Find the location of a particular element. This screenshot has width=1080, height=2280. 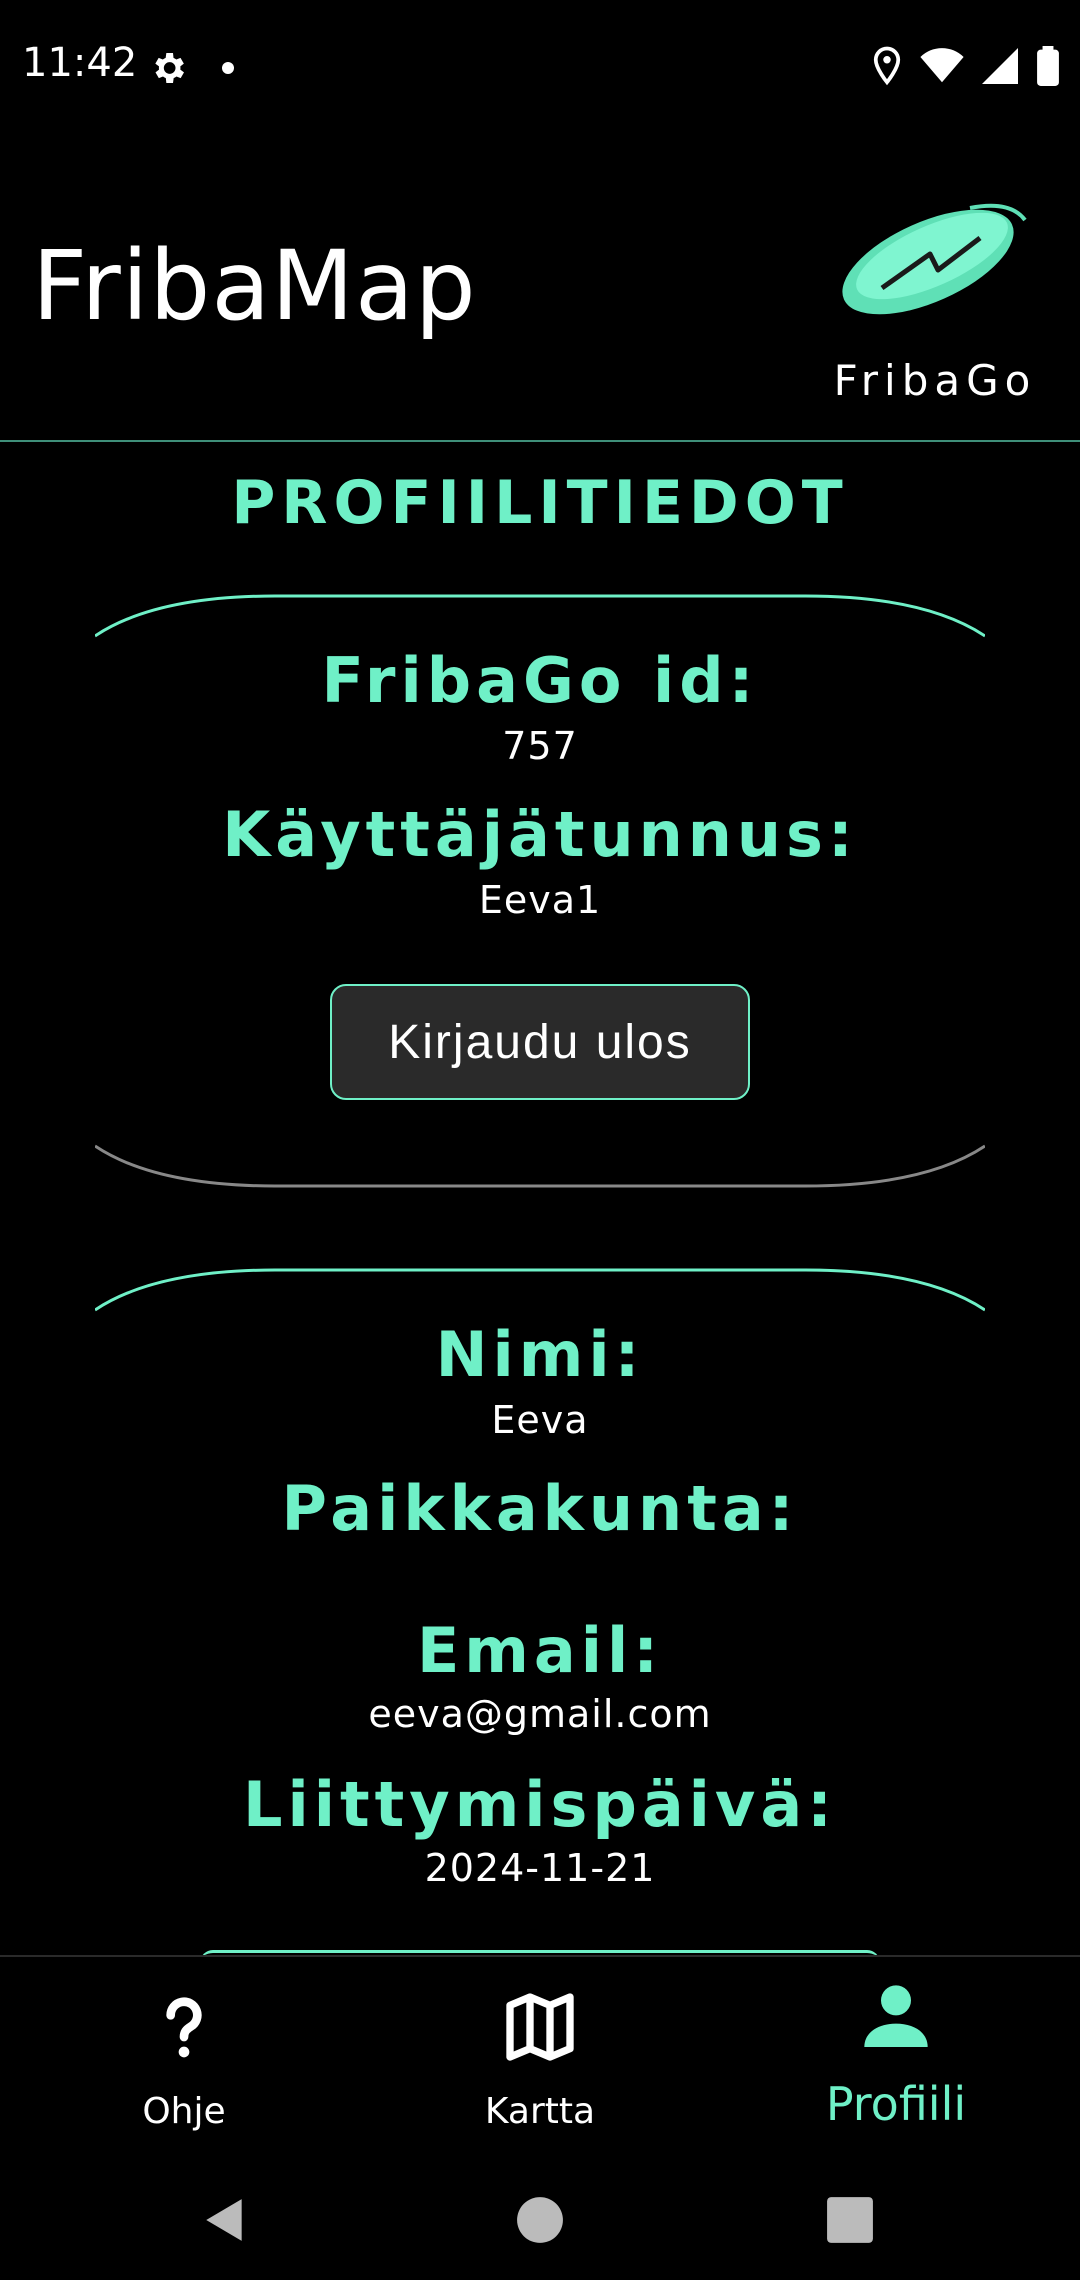

bottom-navigation: Ohje Kartta Profiili is located at coordinates (540, 2056).